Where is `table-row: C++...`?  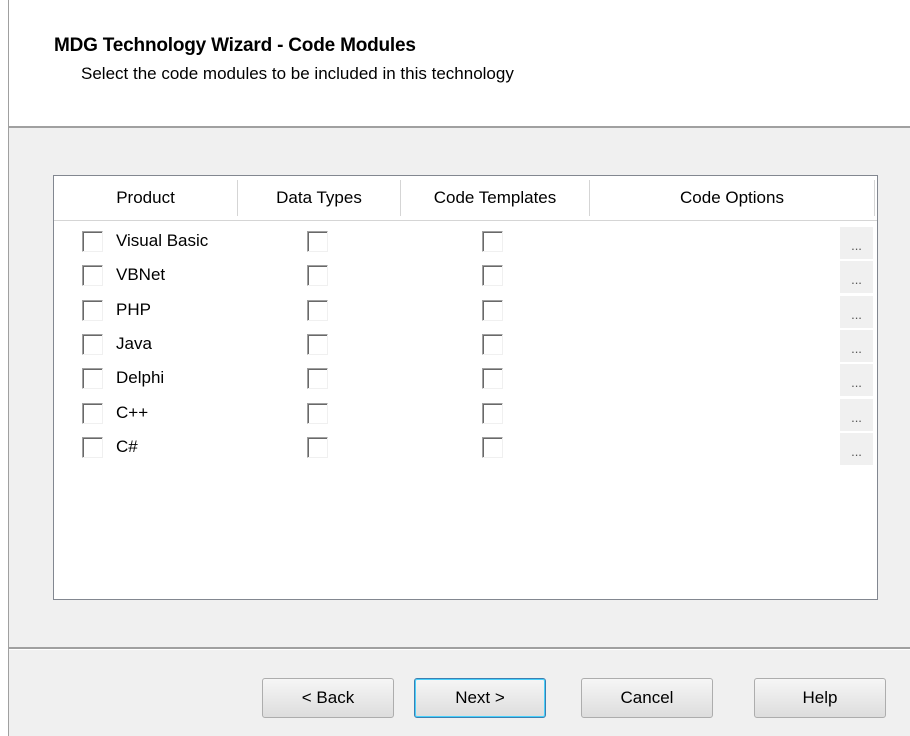
table-row: C++... is located at coordinates (465, 415).